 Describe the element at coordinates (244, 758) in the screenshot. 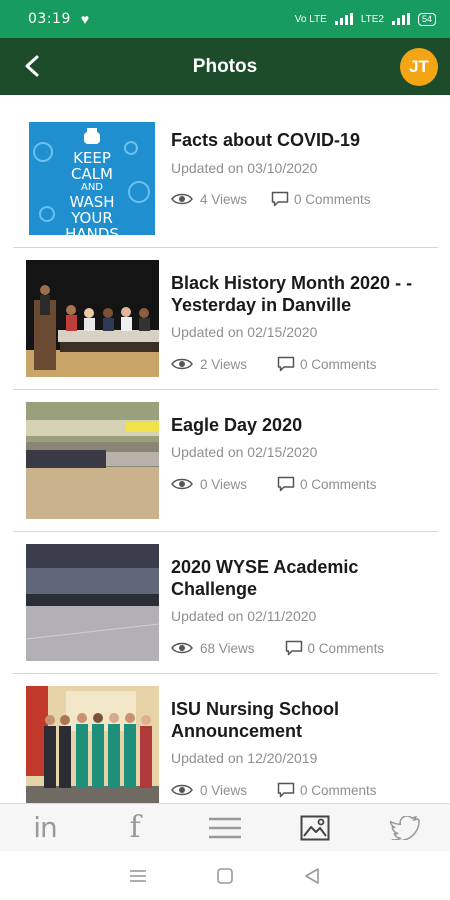

I see `item-date: Updated on 12/20/2019` at that location.